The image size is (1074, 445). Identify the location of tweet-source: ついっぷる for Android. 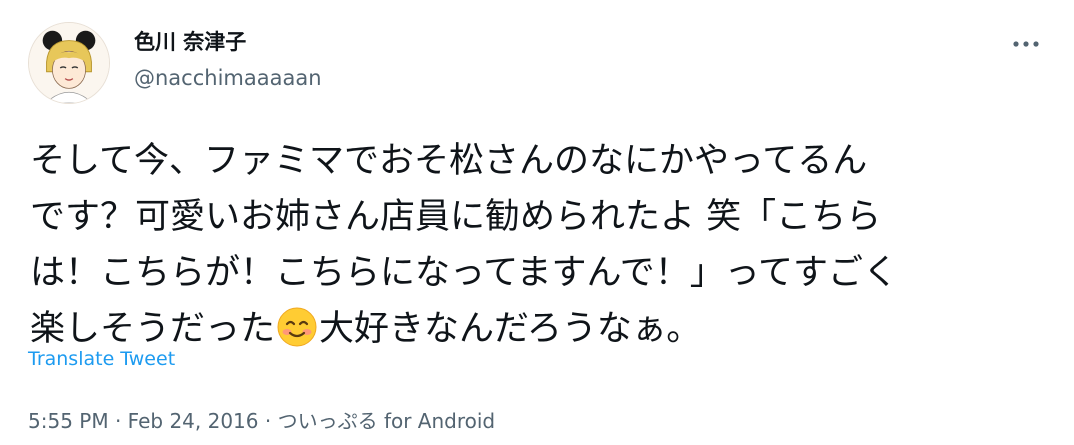
(386, 421).